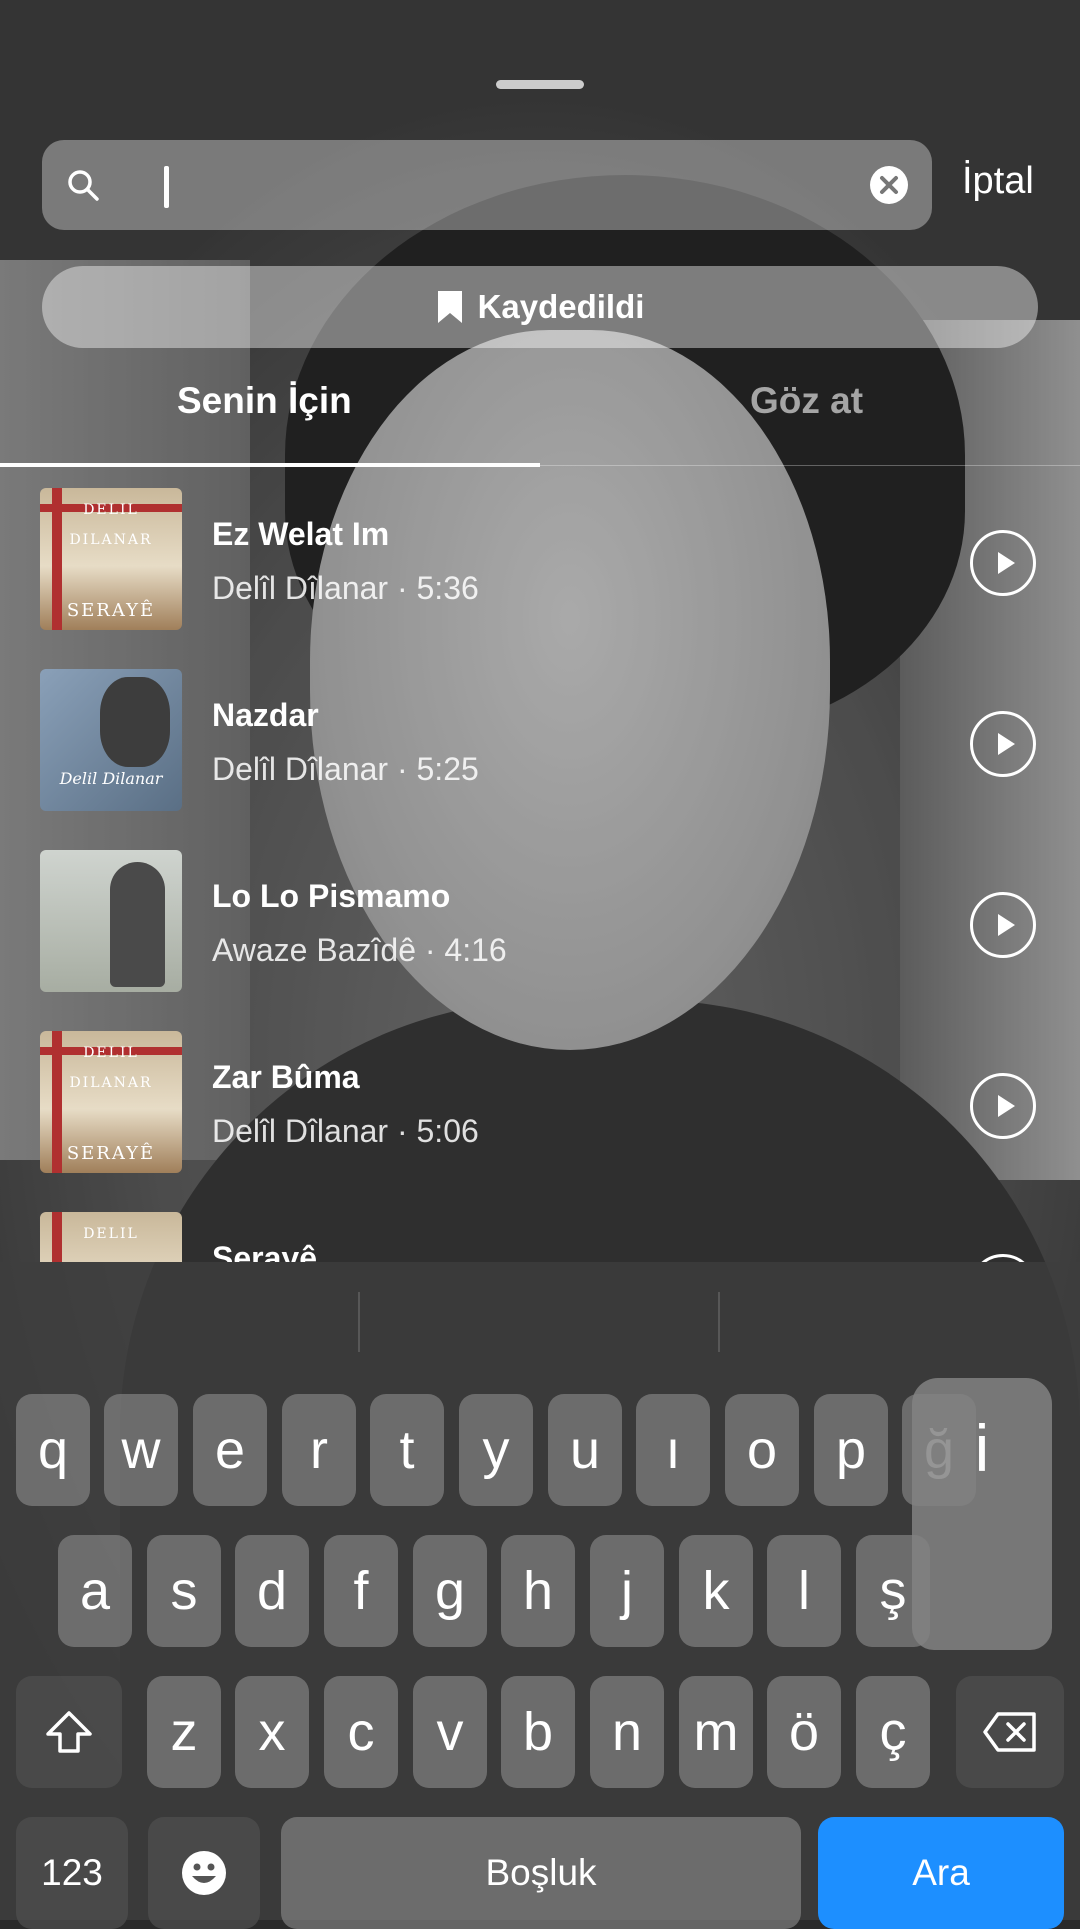 The height and width of the screenshot is (1929, 1080). Describe the element at coordinates (538, 1732) in the screenshot. I see `key-b: b` at that location.